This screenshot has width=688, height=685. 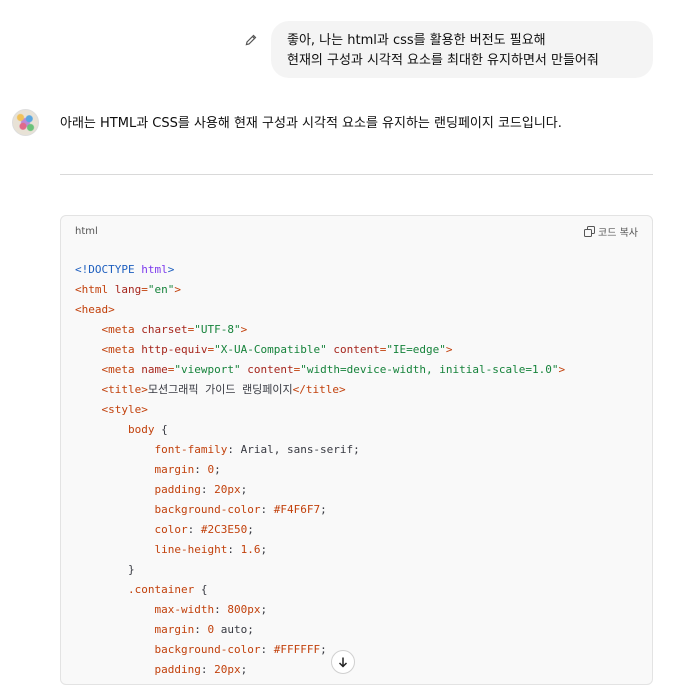 I want to click on code-token: 20px, so click(x=227, y=489).